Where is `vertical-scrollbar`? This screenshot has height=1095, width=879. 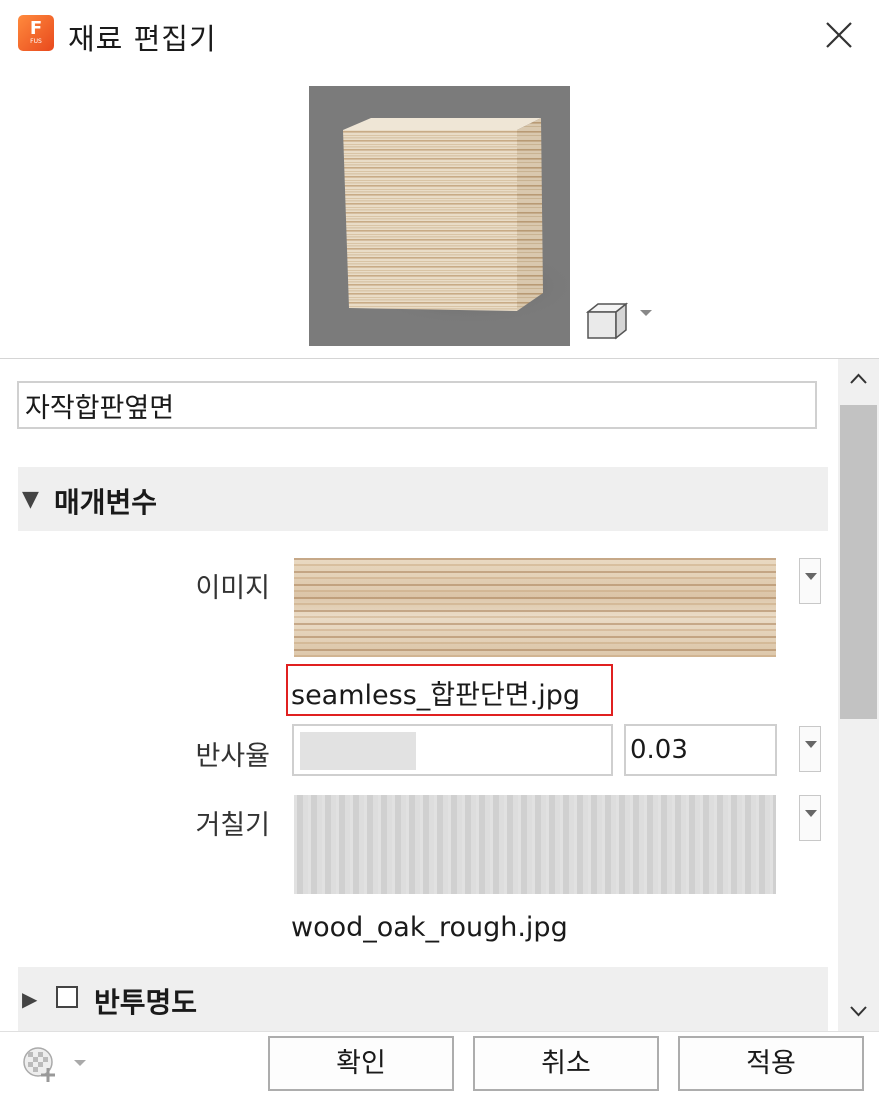 vertical-scrollbar is located at coordinates (858, 695).